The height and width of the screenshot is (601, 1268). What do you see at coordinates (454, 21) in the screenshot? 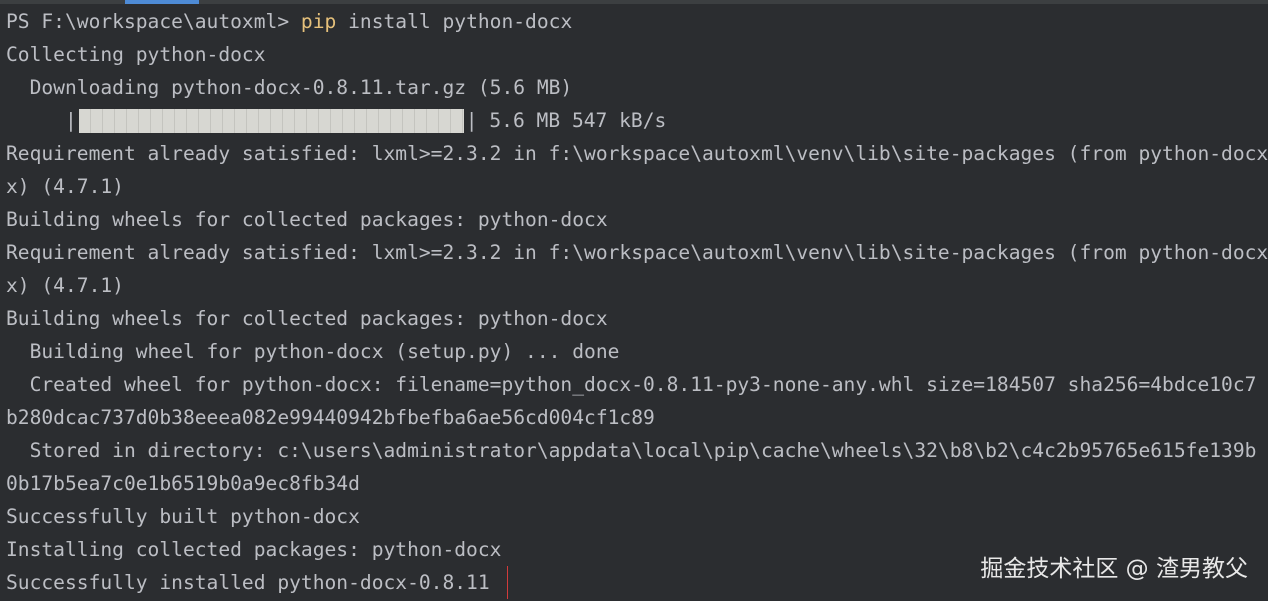
I see `command-args: install python-docx` at bounding box center [454, 21].